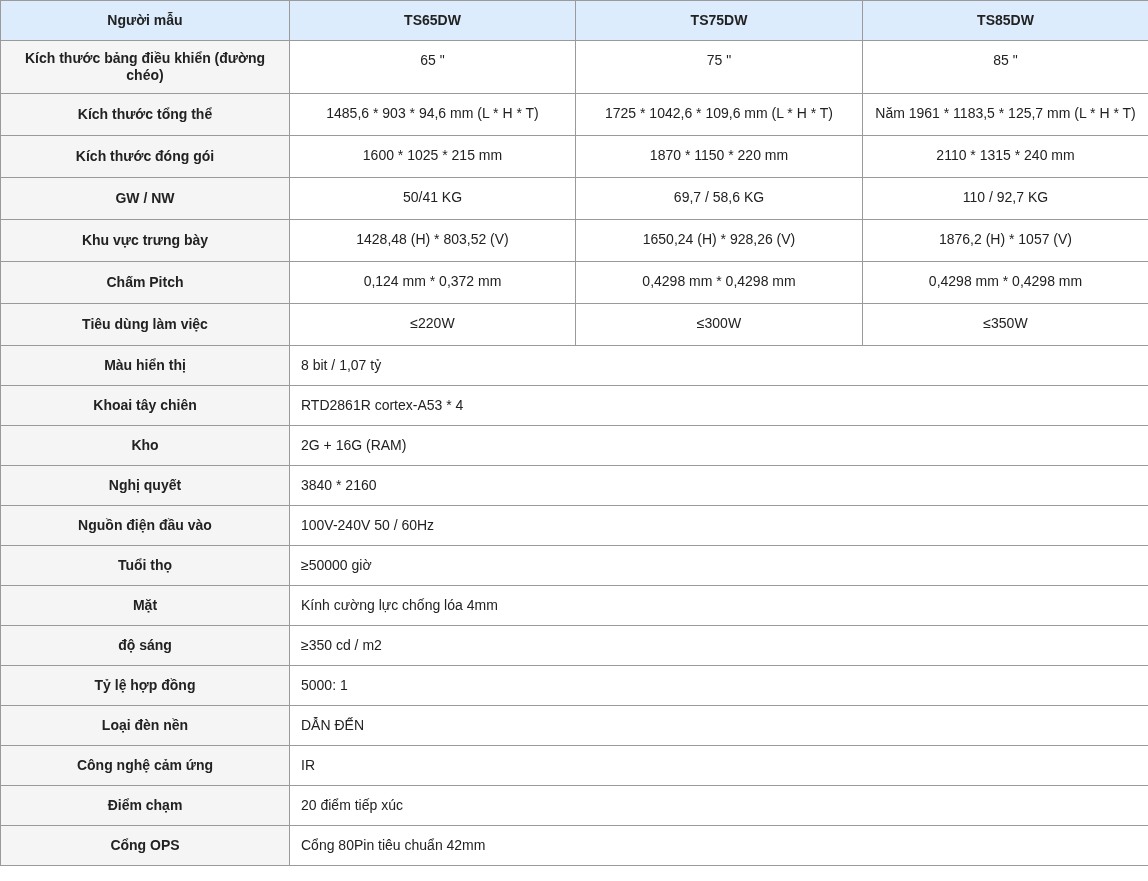 The width and height of the screenshot is (1148, 881). Describe the element at coordinates (145, 445) in the screenshot. I see `row-header: Kho` at that location.